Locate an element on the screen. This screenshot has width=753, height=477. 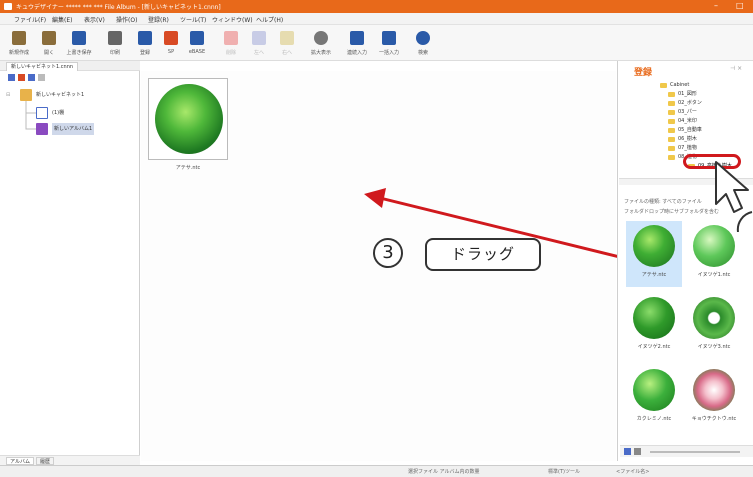
menu-operation: 操作(O) is located at coordinates (126, 19).